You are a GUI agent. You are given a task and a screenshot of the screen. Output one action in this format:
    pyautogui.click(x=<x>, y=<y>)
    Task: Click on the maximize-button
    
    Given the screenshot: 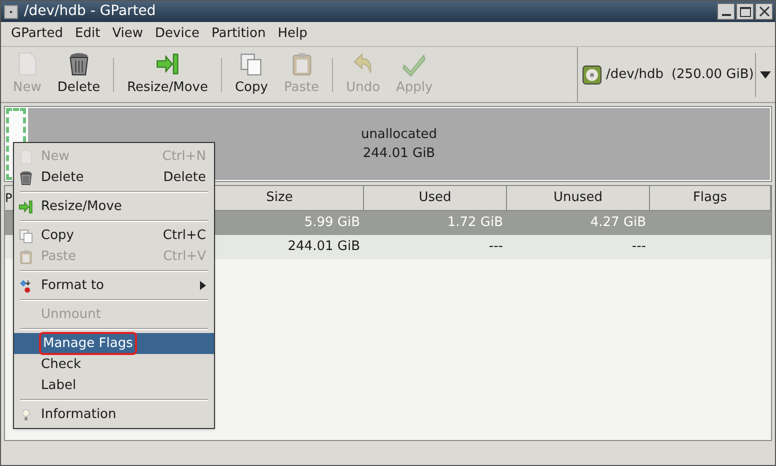 What is the action you would take?
    pyautogui.click(x=745, y=11)
    